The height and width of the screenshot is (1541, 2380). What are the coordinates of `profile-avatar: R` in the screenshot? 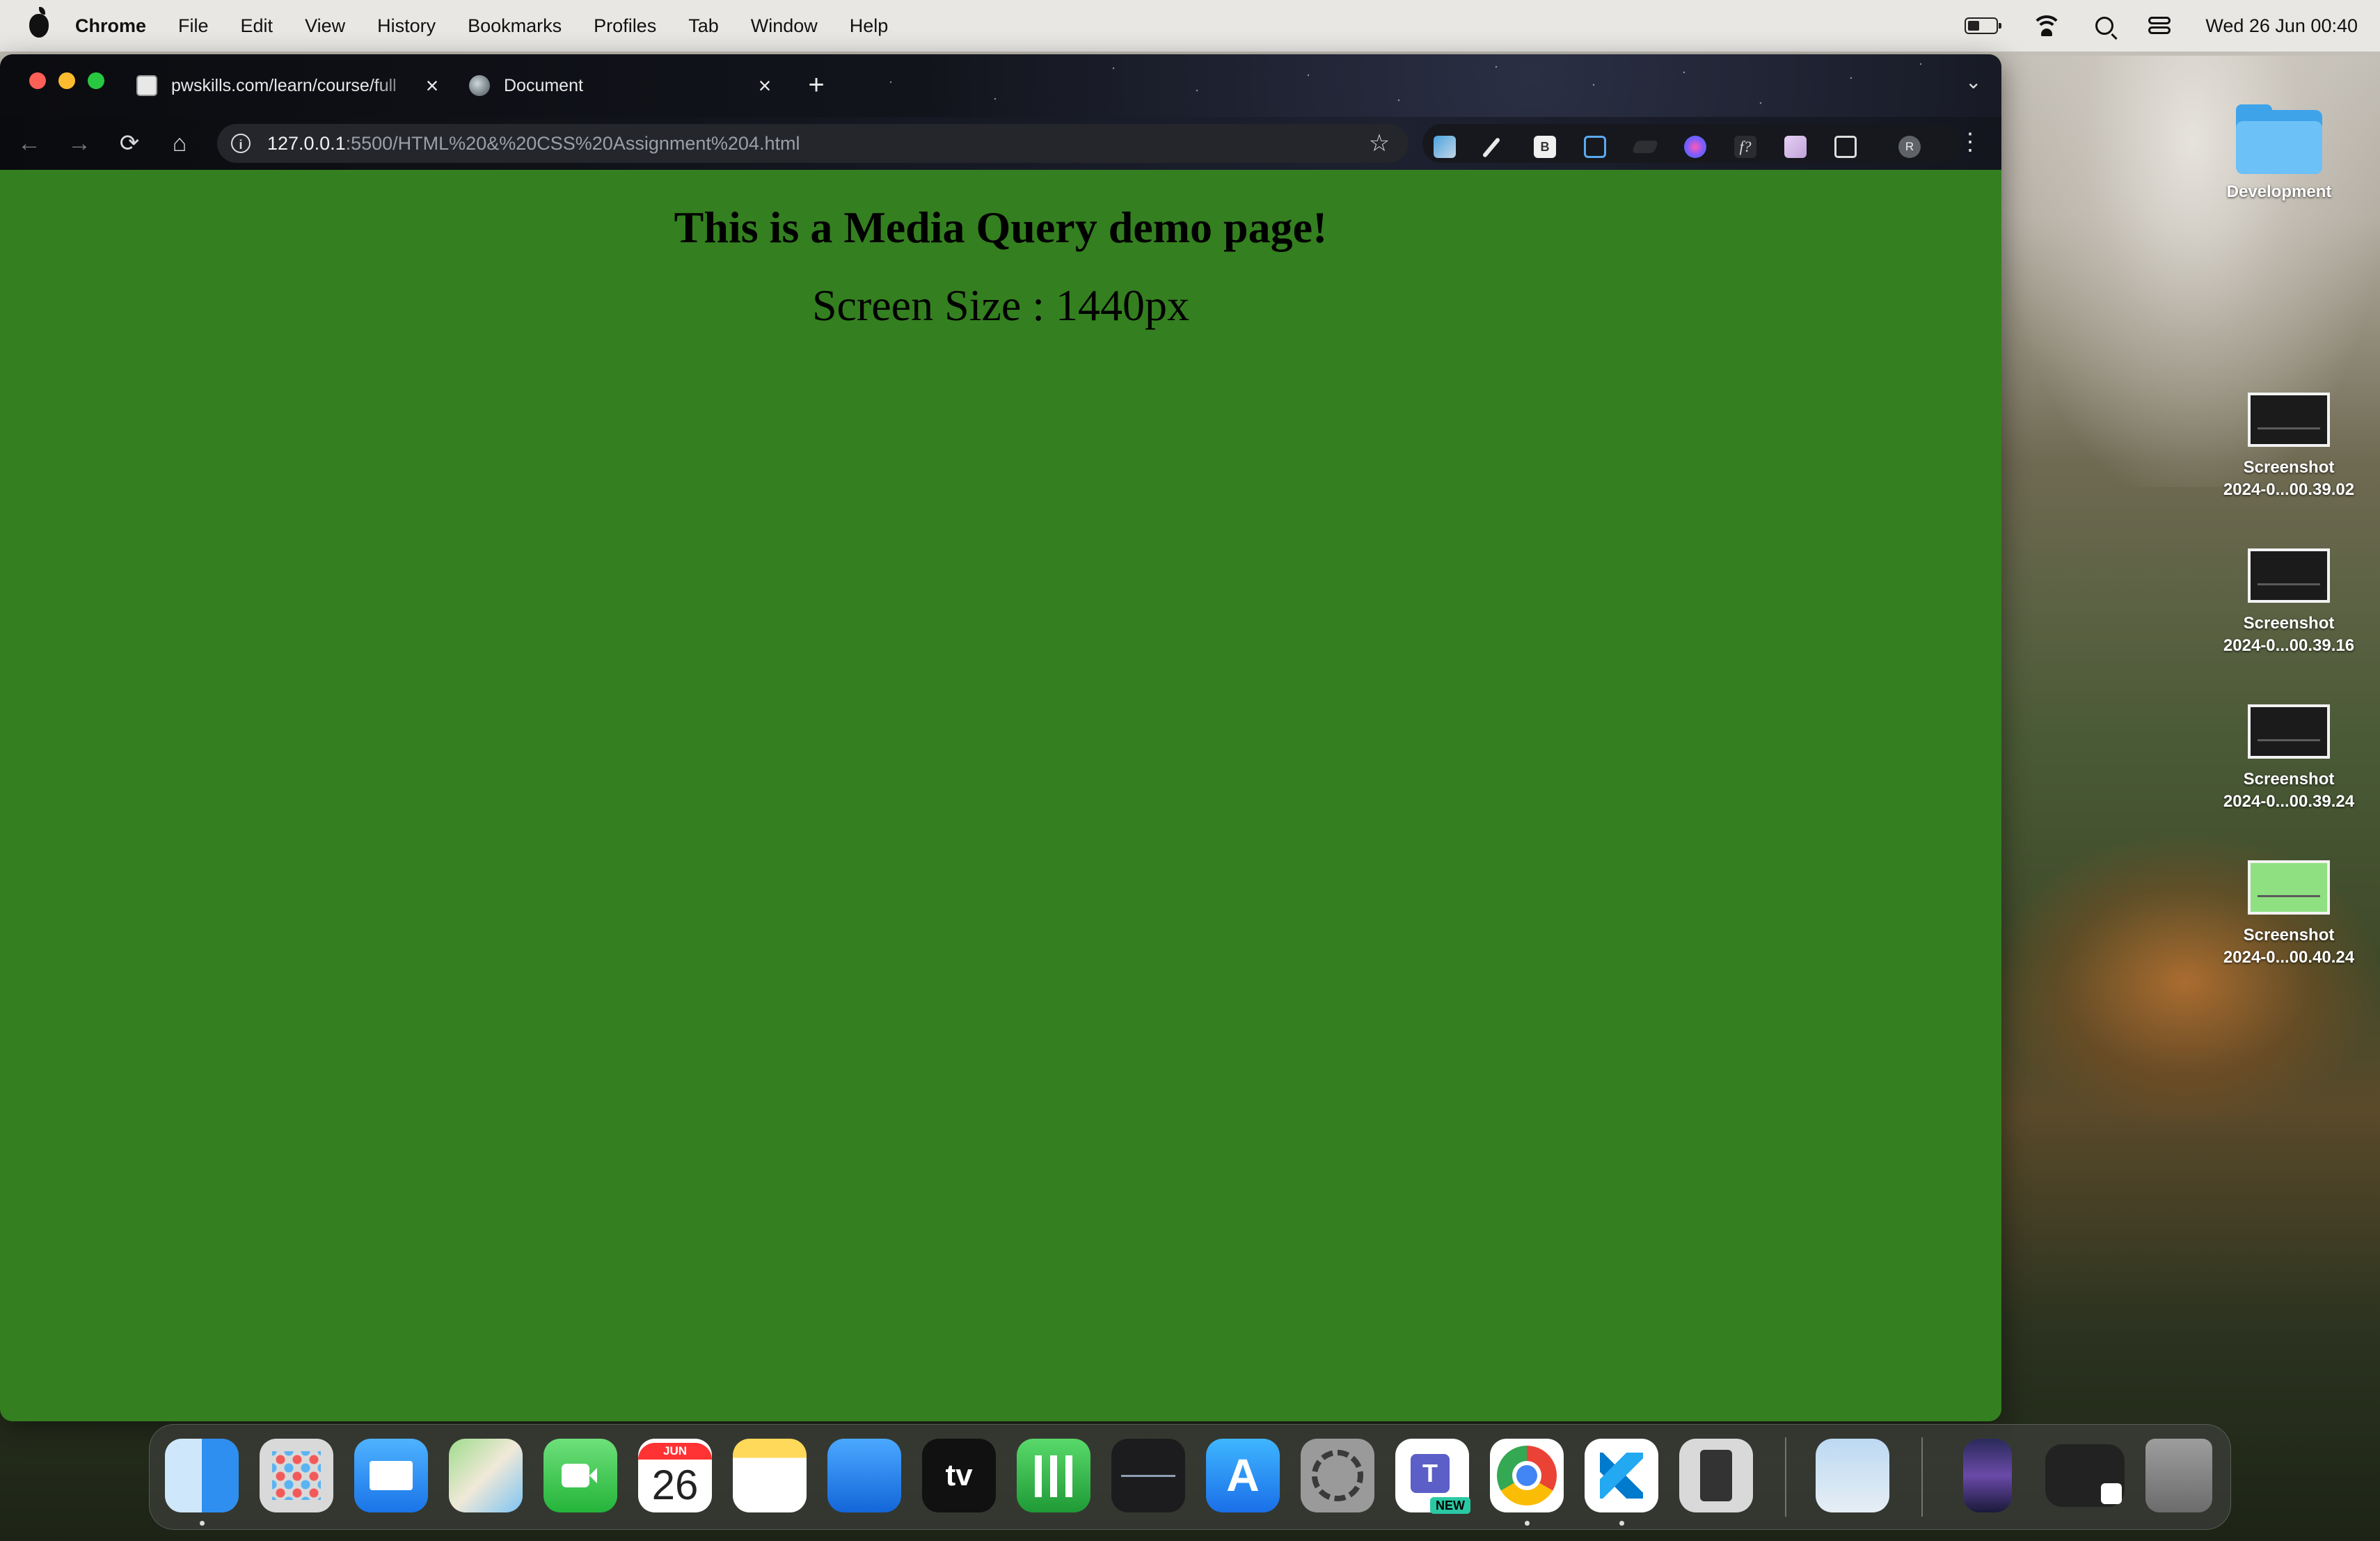 It's located at (1909, 147).